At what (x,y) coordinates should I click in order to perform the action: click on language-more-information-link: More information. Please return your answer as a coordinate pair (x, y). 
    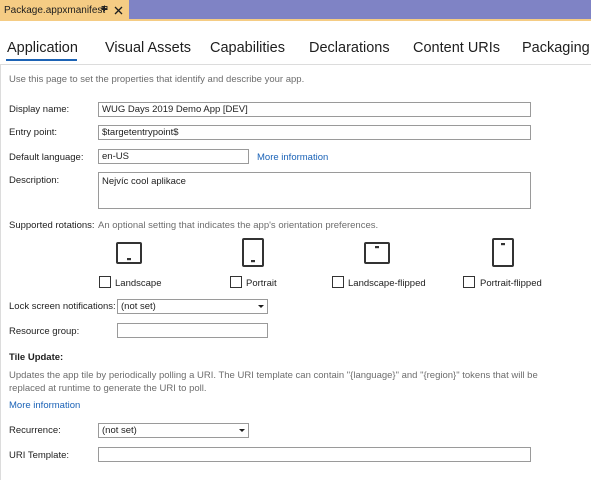
    Looking at the image, I should click on (292, 157).